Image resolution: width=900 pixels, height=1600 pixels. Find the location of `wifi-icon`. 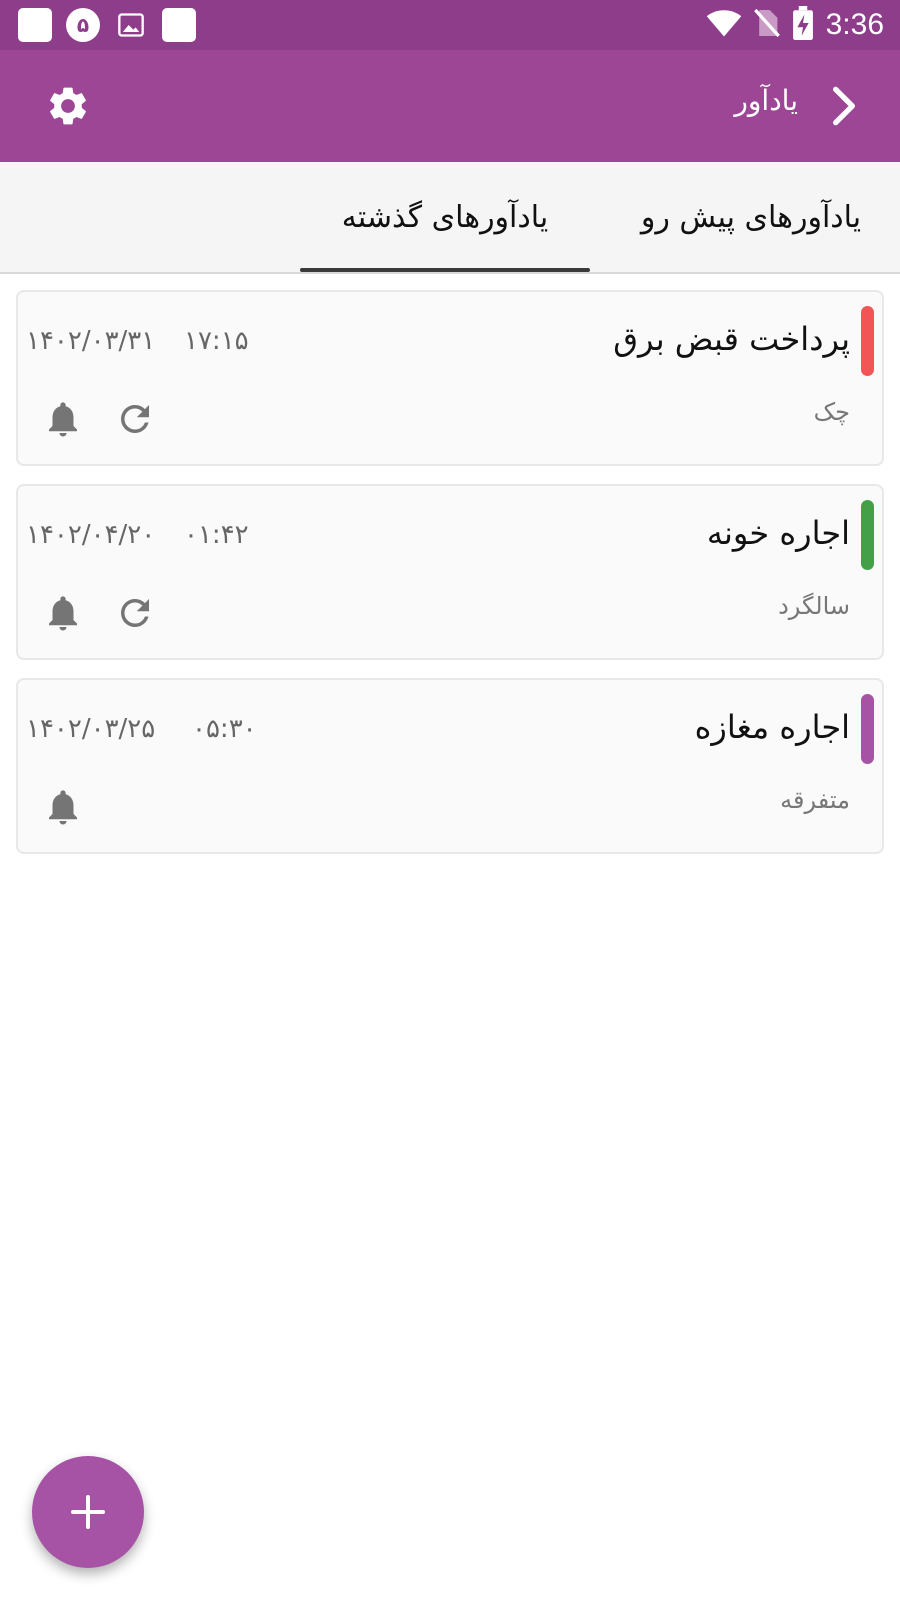

wifi-icon is located at coordinates (724, 25).